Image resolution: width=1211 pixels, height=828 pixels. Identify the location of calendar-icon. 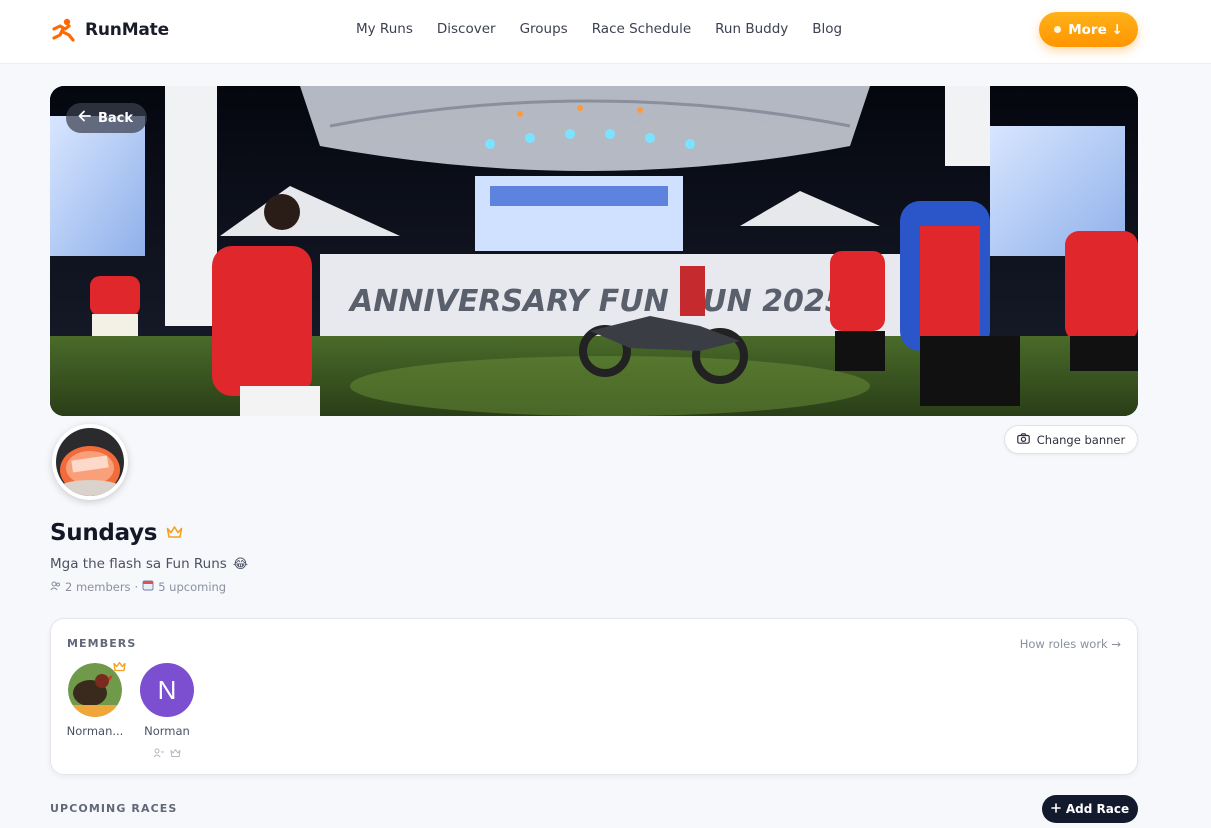
(148, 586).